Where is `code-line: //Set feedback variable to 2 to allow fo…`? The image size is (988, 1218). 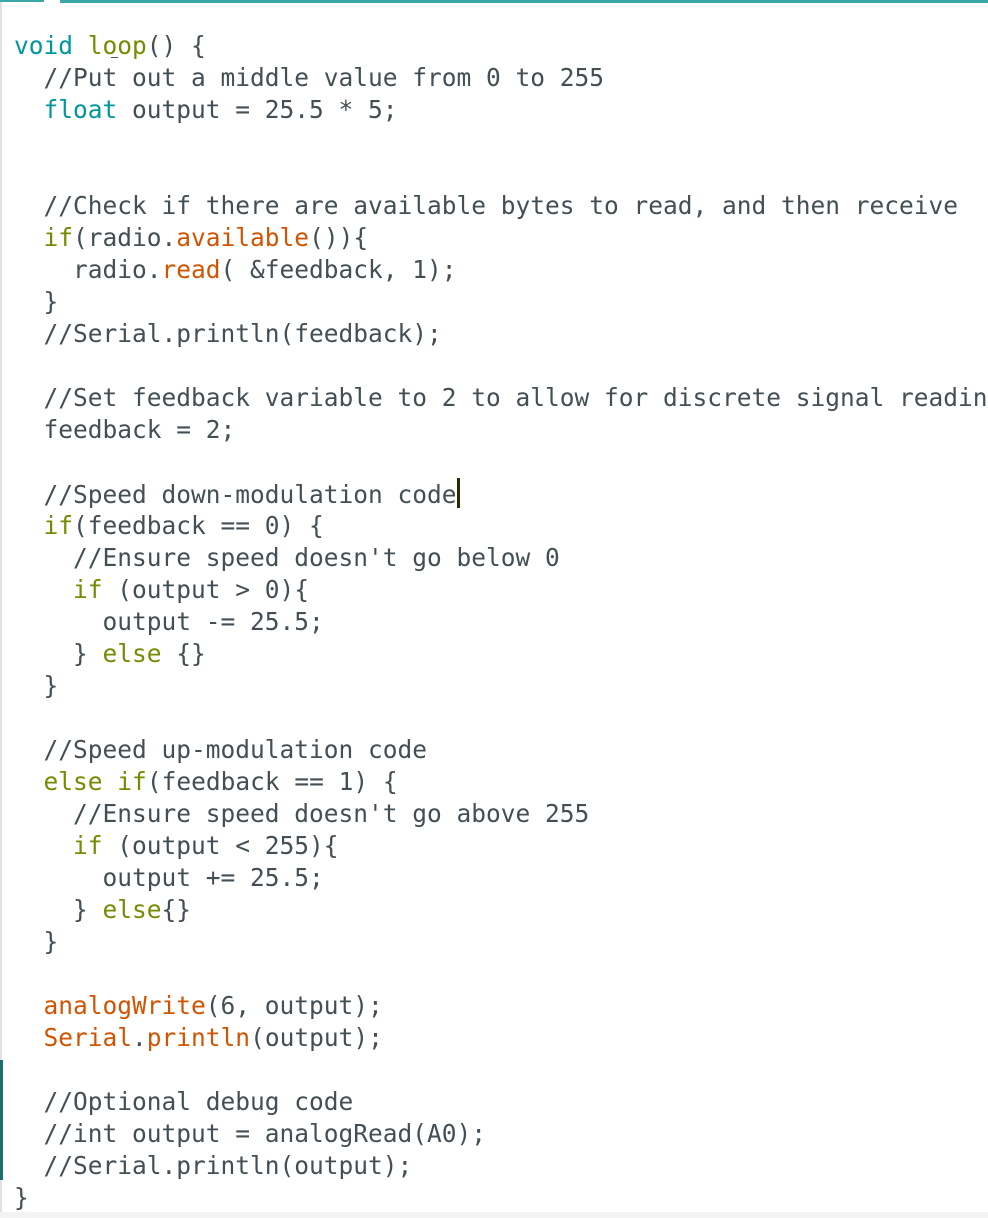 code-line: //Set feedback variable to 2 to allow fo… is located at coordinates (501, 398).